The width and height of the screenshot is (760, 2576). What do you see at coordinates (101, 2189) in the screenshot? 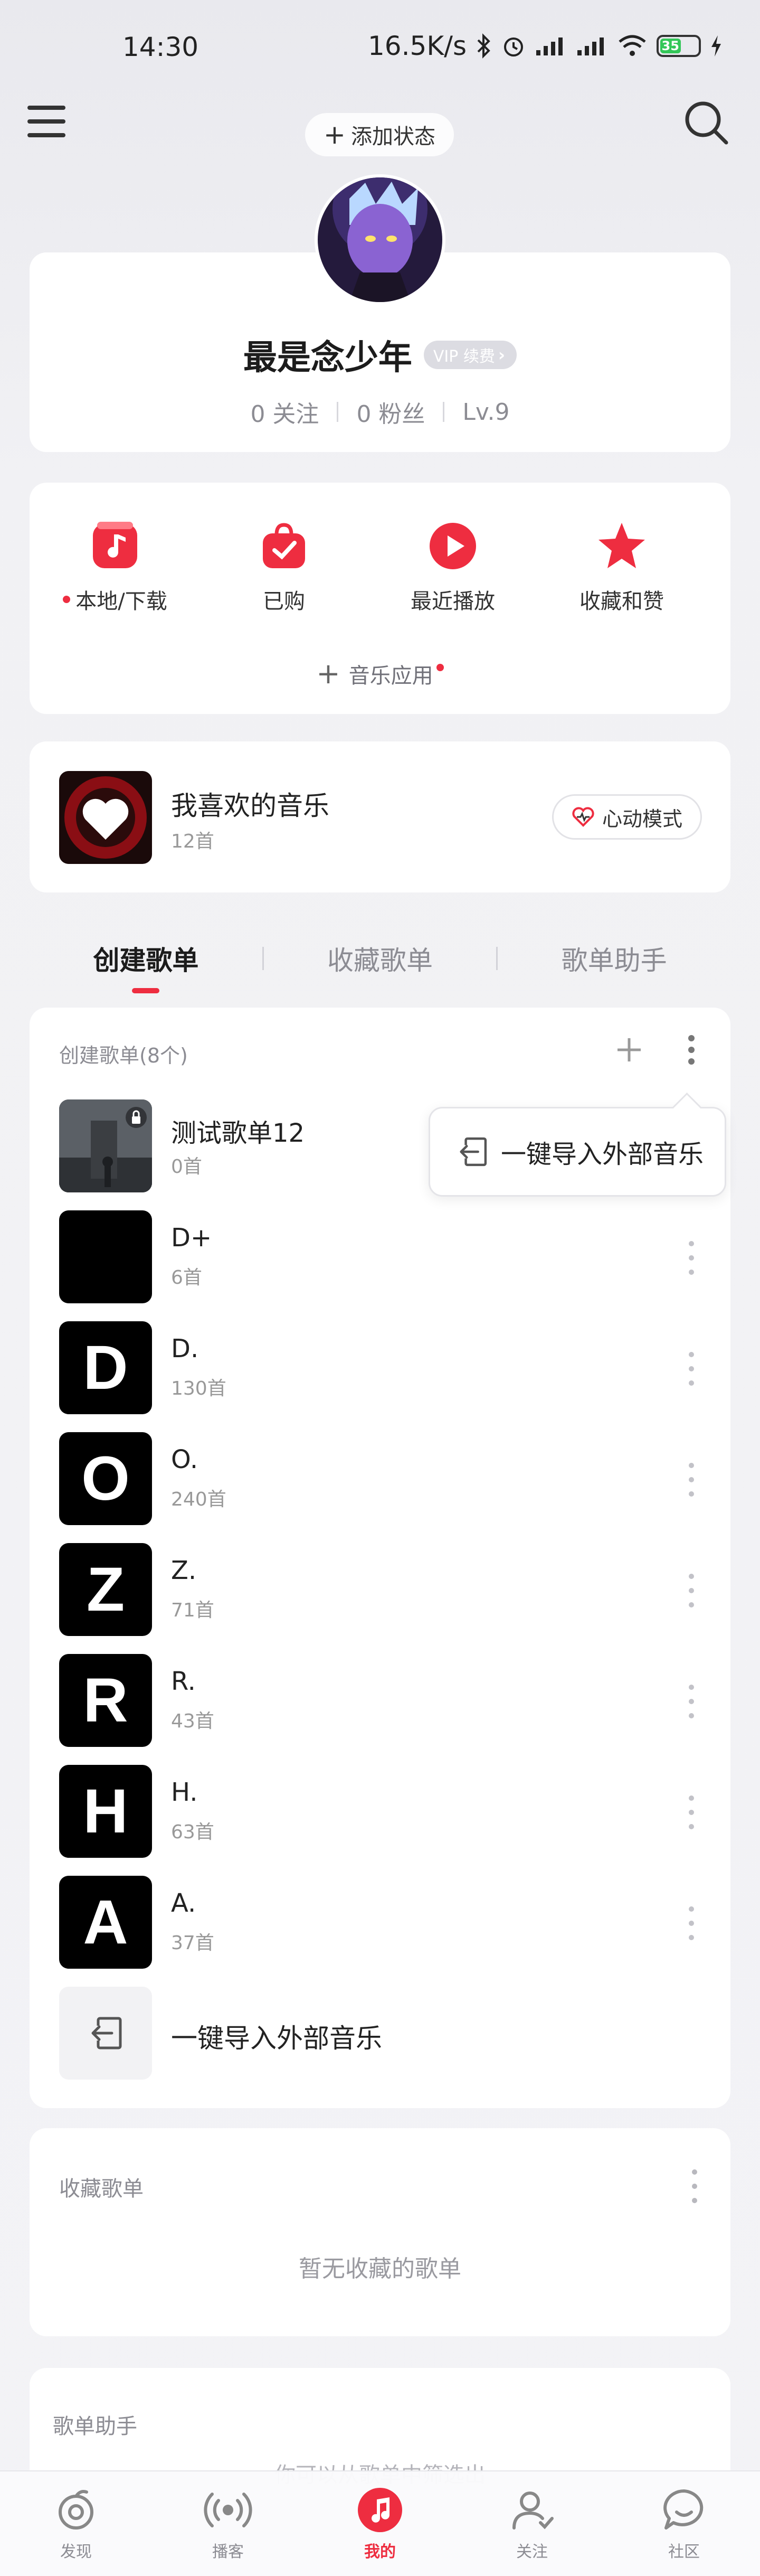
I see `collected-title: 收藏歌单` at bounding box center [101, 2189].